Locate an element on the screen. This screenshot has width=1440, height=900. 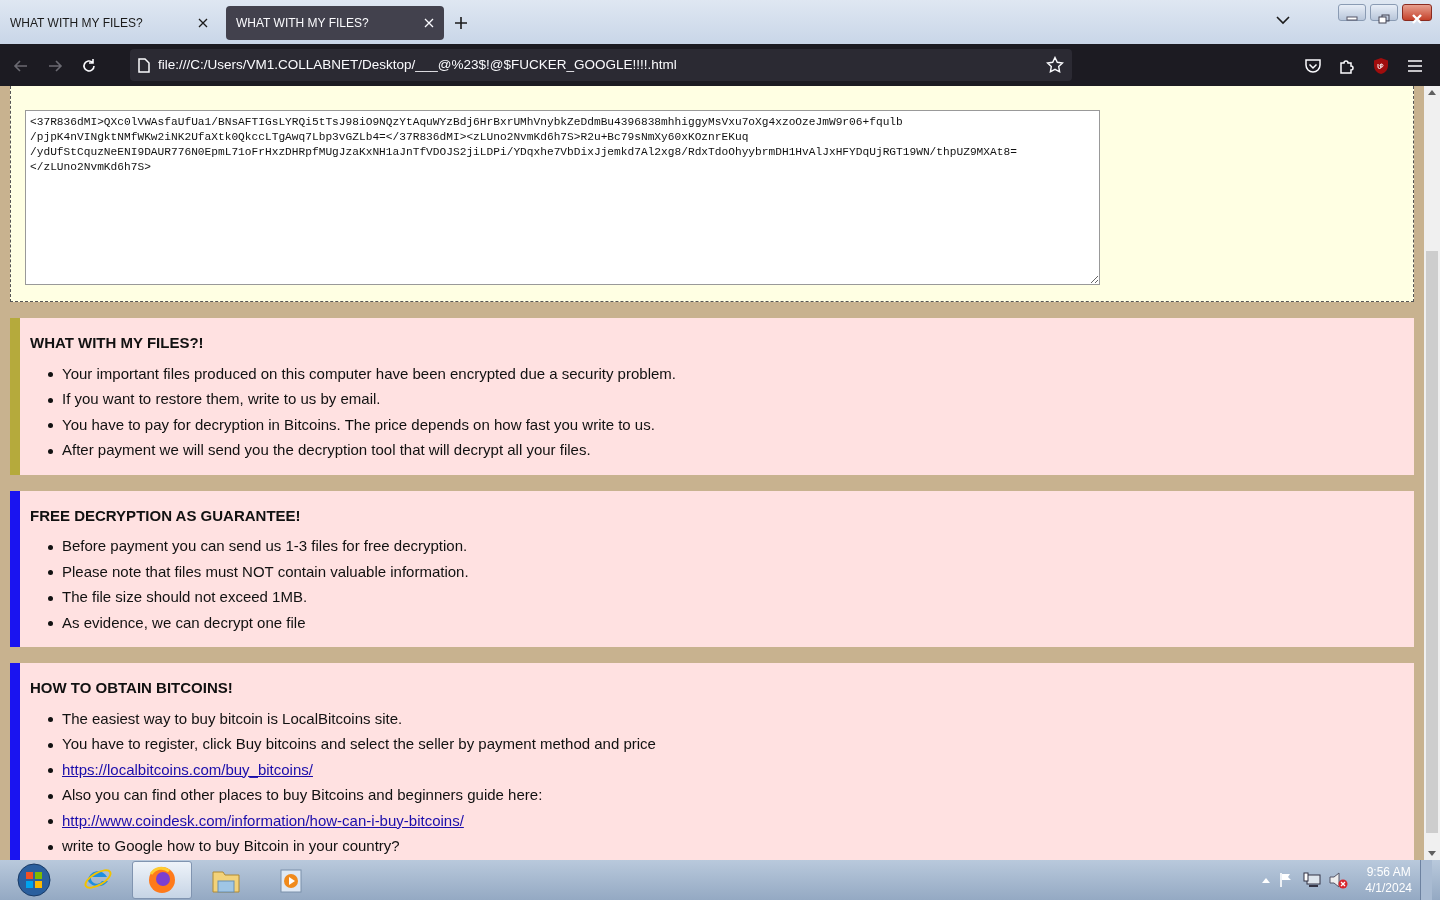
key-text-area: <37R836dMI>QXc0lVWAsfaUfUa1/BNsAFTIGsLYRQi5tTsJ98iO9NQzYtAquWYzBdj6HrBxrUMhVnybkZeDdmBu4396838mhhiggyMsVxu7oXg4xzoOzeJmW9r06+fqulb /pjpK4nVINgktNMfWKw2iNK2UfaXtk0QkccLTgAwq7Lbp3vGZLb4=</37R836dMI><zLUno2NvmKd6h7S>R2u+Bc79sNmXy60xKOznrEKuq /ydUfStCquzNeENI9DAUR776N0EpmL71oFrHxzDHRpfMUgJzaKxNH1aJnTfVDOJS2jiLDPi/YDqxhe7VbDixJjemkd7Al2xg8/RdxTdoOhyybrmDH1HvAlJxHFYDqUjRGT19WN/thpUZ9MXAt8= </zLUno2NvmKd6h7S> is located at coordinates (562, 197).